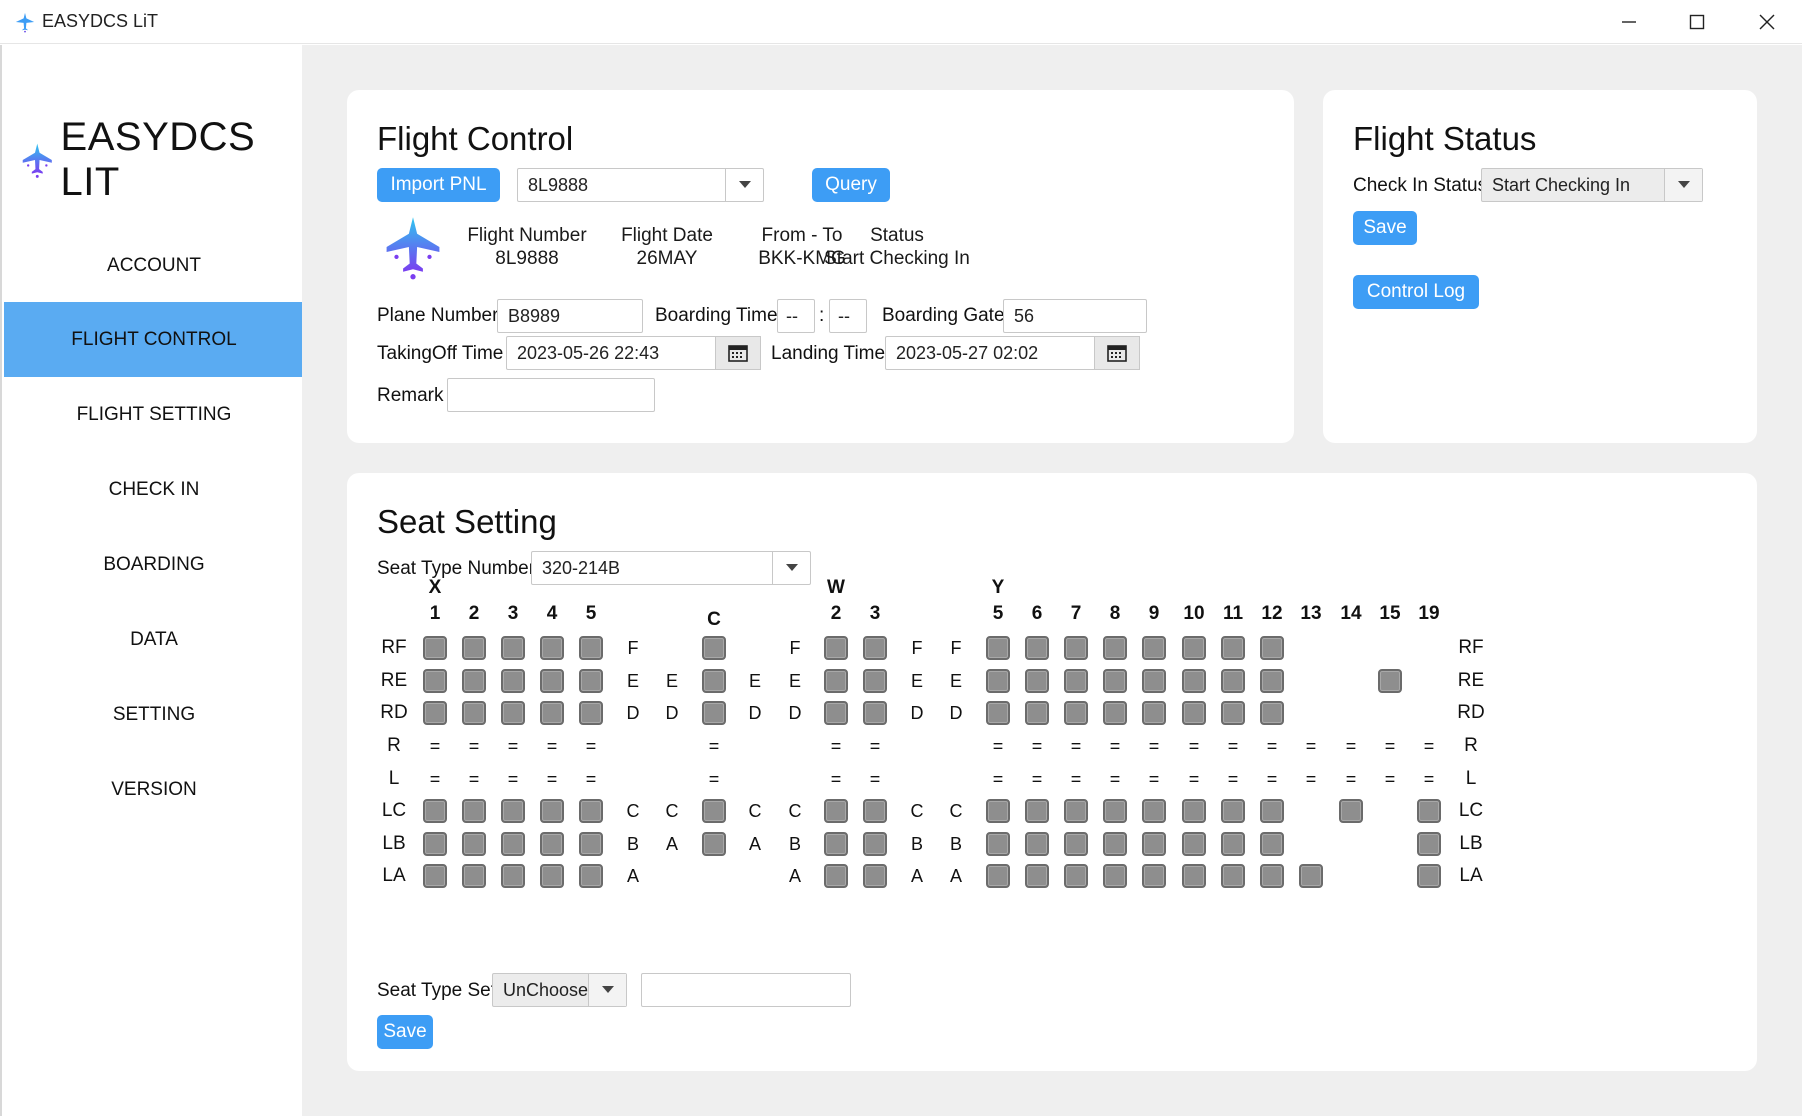 The image size is (1802, 1116). What do you see at coordinates (991, 353) in the screenshot?
I see `landing-time-input: 2023-05-27 02:02` at bounding box center [991, 353].